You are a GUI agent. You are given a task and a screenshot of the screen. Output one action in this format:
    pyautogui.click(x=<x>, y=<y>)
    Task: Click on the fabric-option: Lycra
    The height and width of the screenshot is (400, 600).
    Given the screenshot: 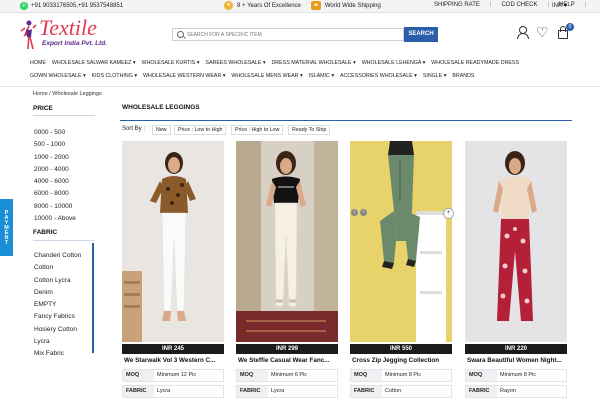 What is the action you would take?
    pyautogui.click(x=57, y=342)
    